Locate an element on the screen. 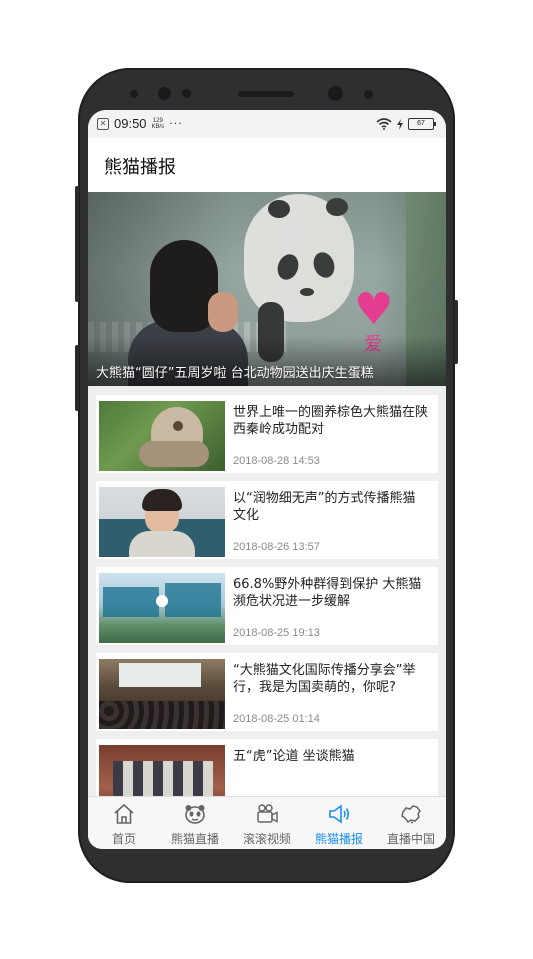  tab-videos: 滚滚视频 is located at coordinates (267, 823).